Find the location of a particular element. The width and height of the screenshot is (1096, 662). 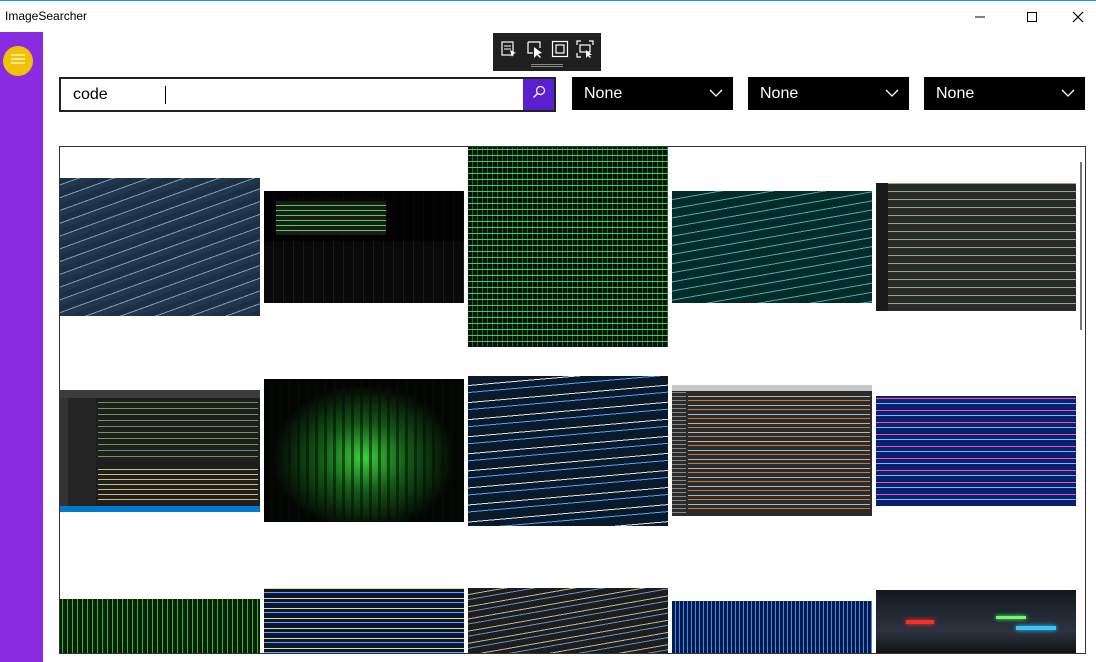

close-icon is located at coordinates (1078, 17).